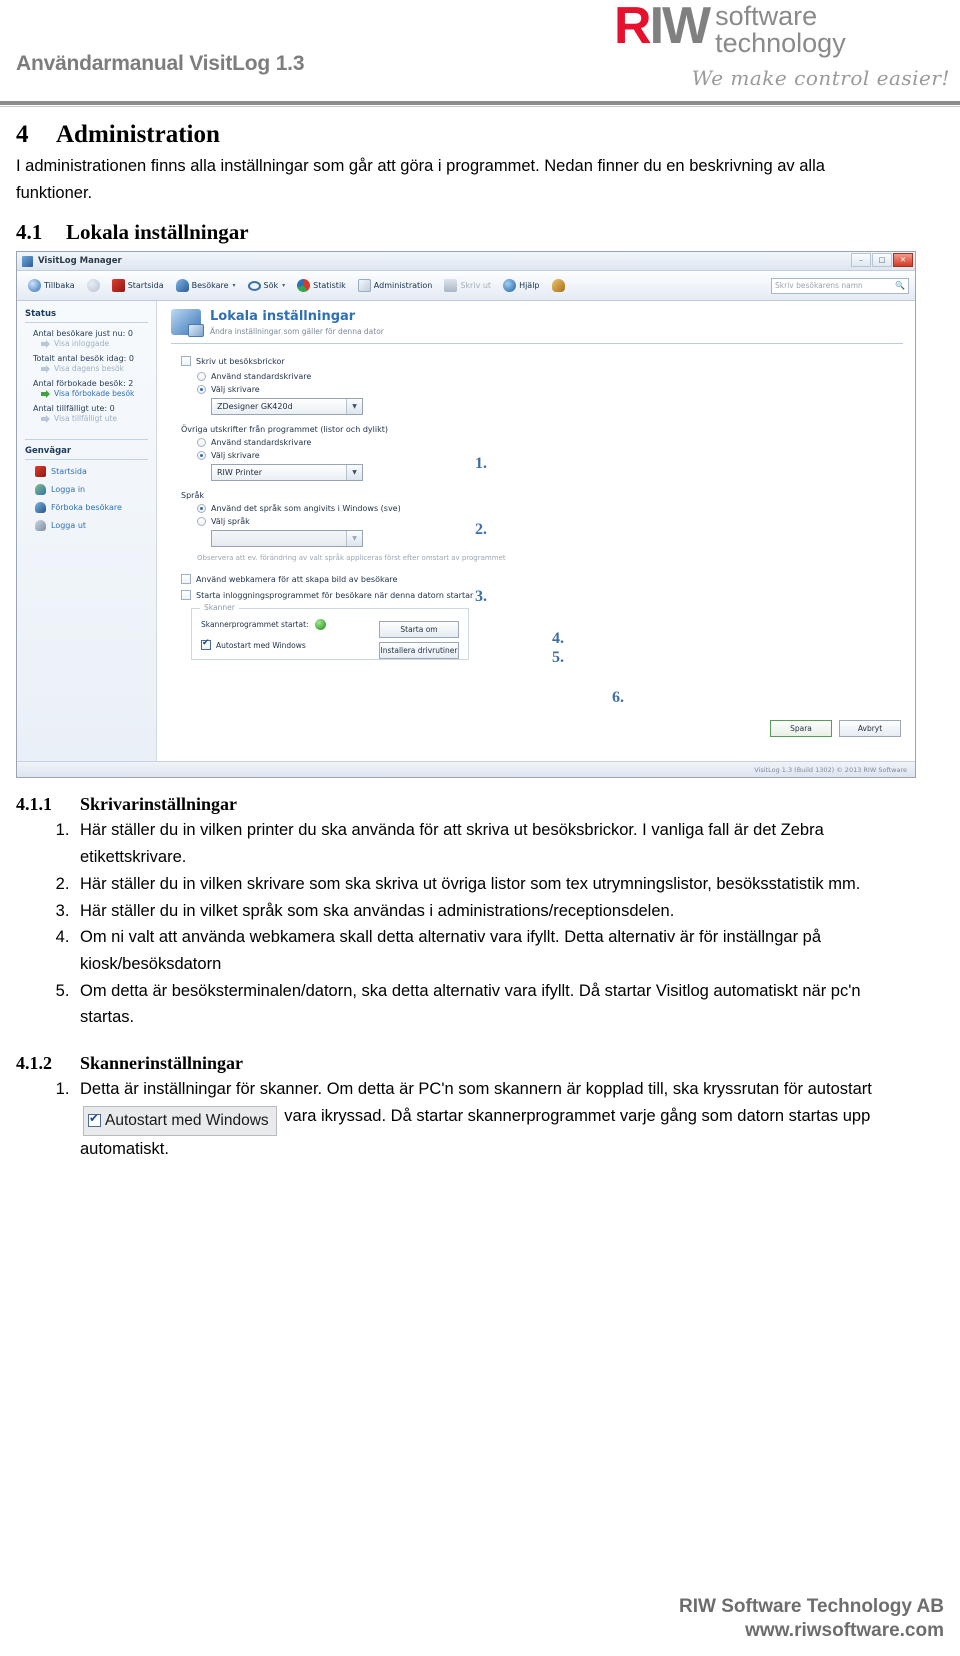 This screenshot has height=1656, width=960. What do you see at coordinates (354, 473) in the screenshot?
I see `chevron-down-icon-combo2: ▼` at bounding box center [354, 473].